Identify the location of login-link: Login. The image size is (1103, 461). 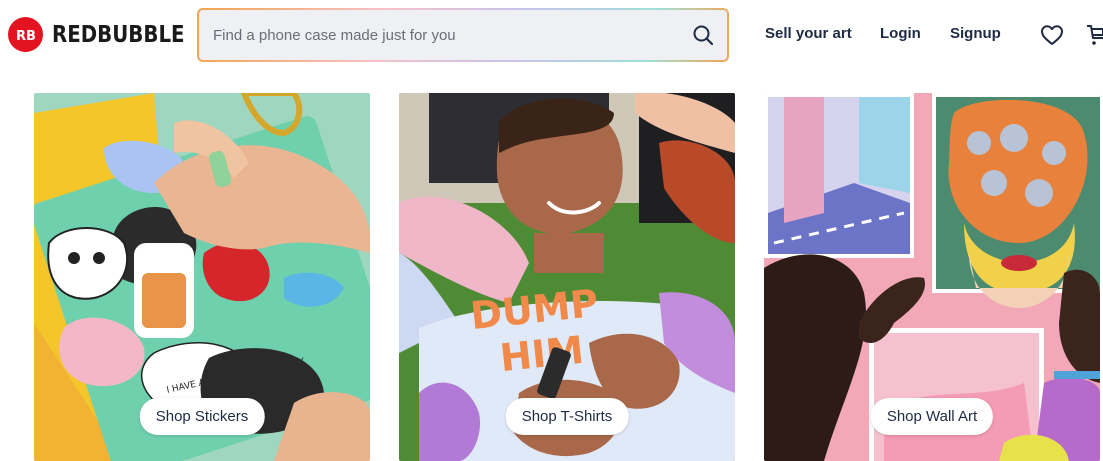
(900, 33).